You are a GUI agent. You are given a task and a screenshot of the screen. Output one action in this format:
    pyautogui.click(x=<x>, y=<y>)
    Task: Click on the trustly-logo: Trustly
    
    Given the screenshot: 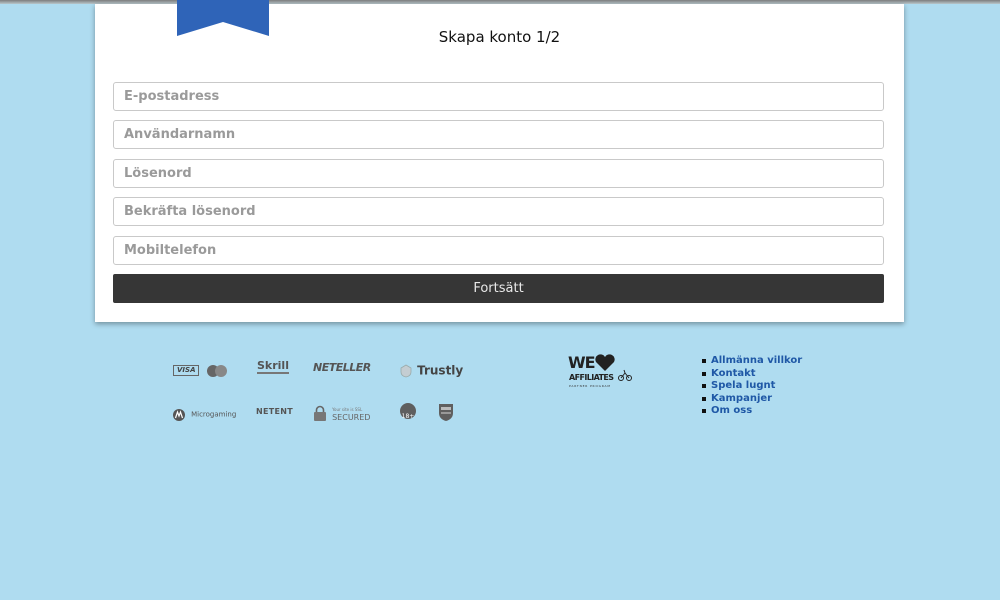 What is the action you would take?
    pyautogui.click(x=431, y=369)
    